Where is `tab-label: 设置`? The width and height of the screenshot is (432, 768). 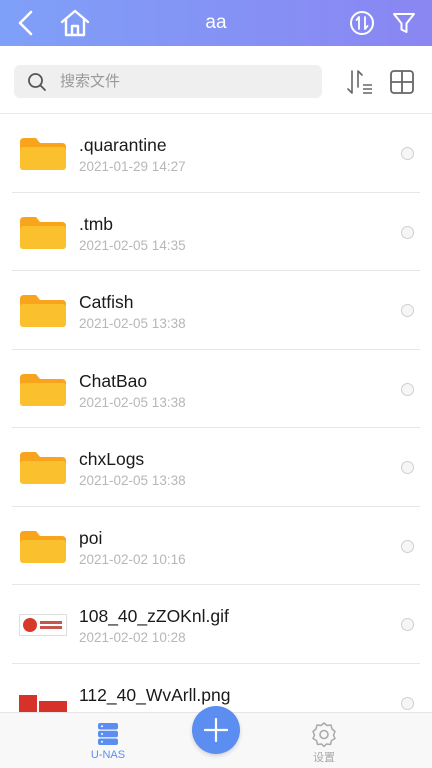 tab-label: 设置 is located at coordinates (324, 758).